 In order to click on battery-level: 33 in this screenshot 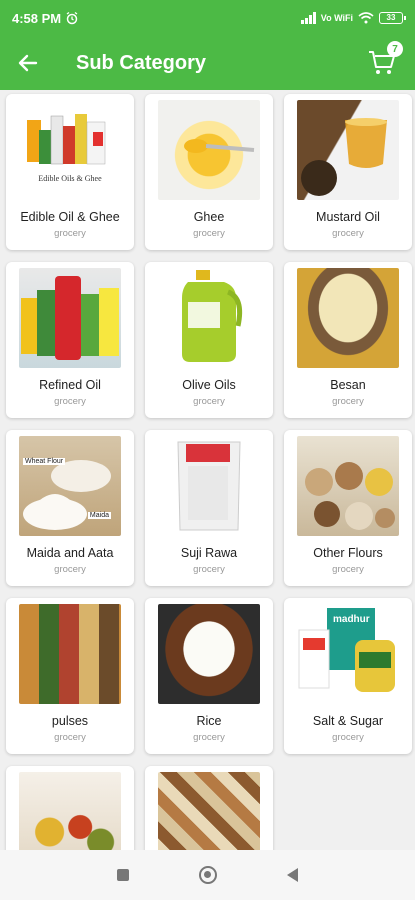, I will do `click(391, 17)`.